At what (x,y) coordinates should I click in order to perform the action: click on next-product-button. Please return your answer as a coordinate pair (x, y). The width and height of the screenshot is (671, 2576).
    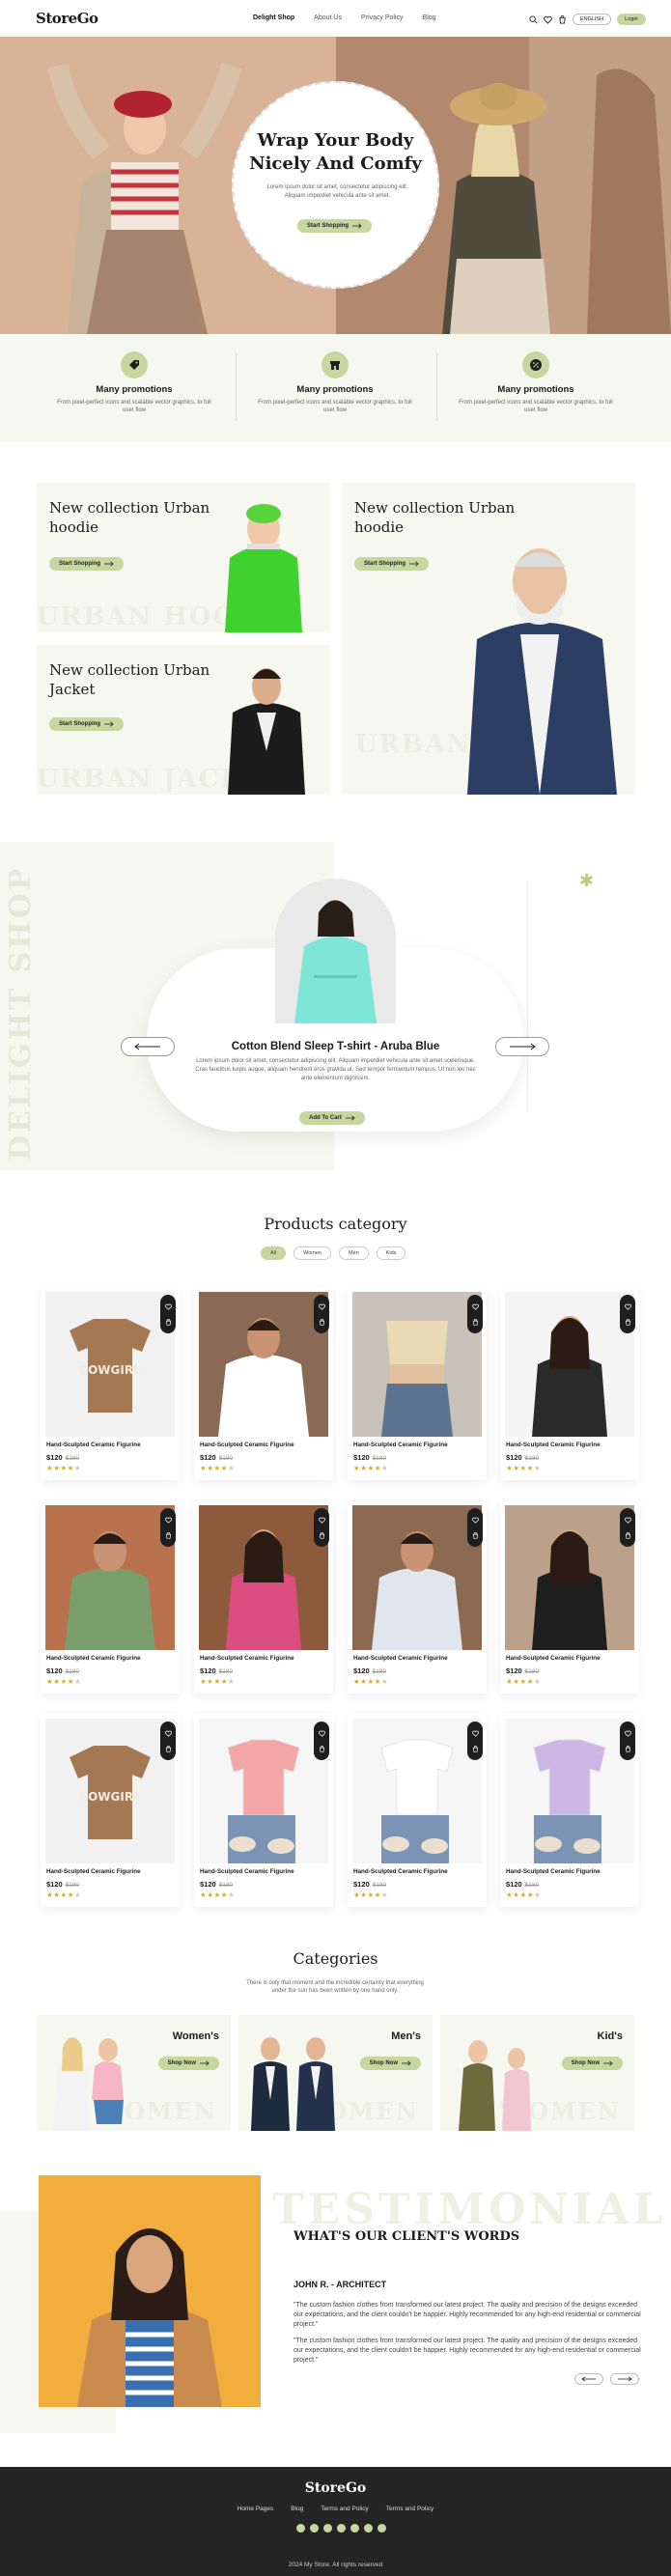
    Looking at the image, I should click on (522, 1046).